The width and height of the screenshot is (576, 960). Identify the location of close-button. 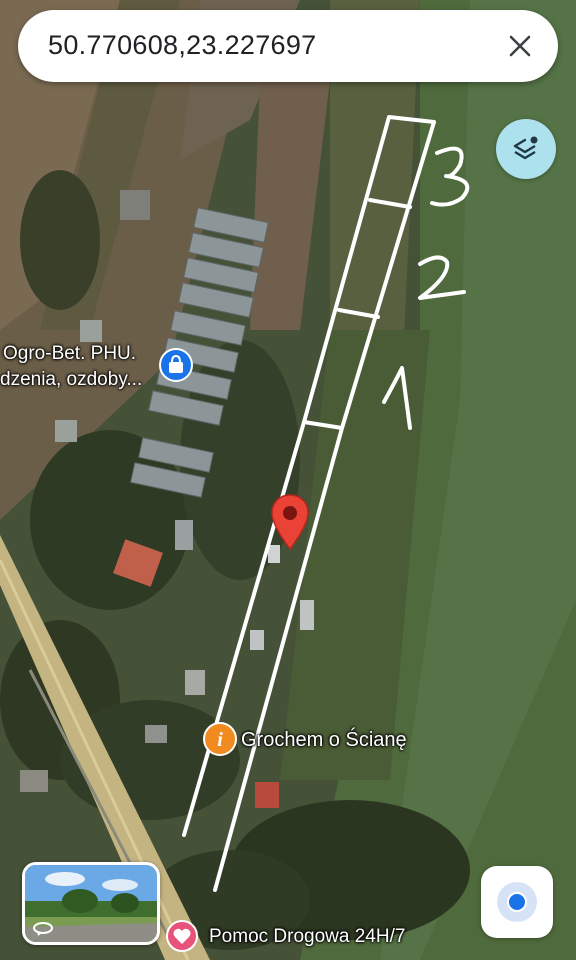
(520, 46).